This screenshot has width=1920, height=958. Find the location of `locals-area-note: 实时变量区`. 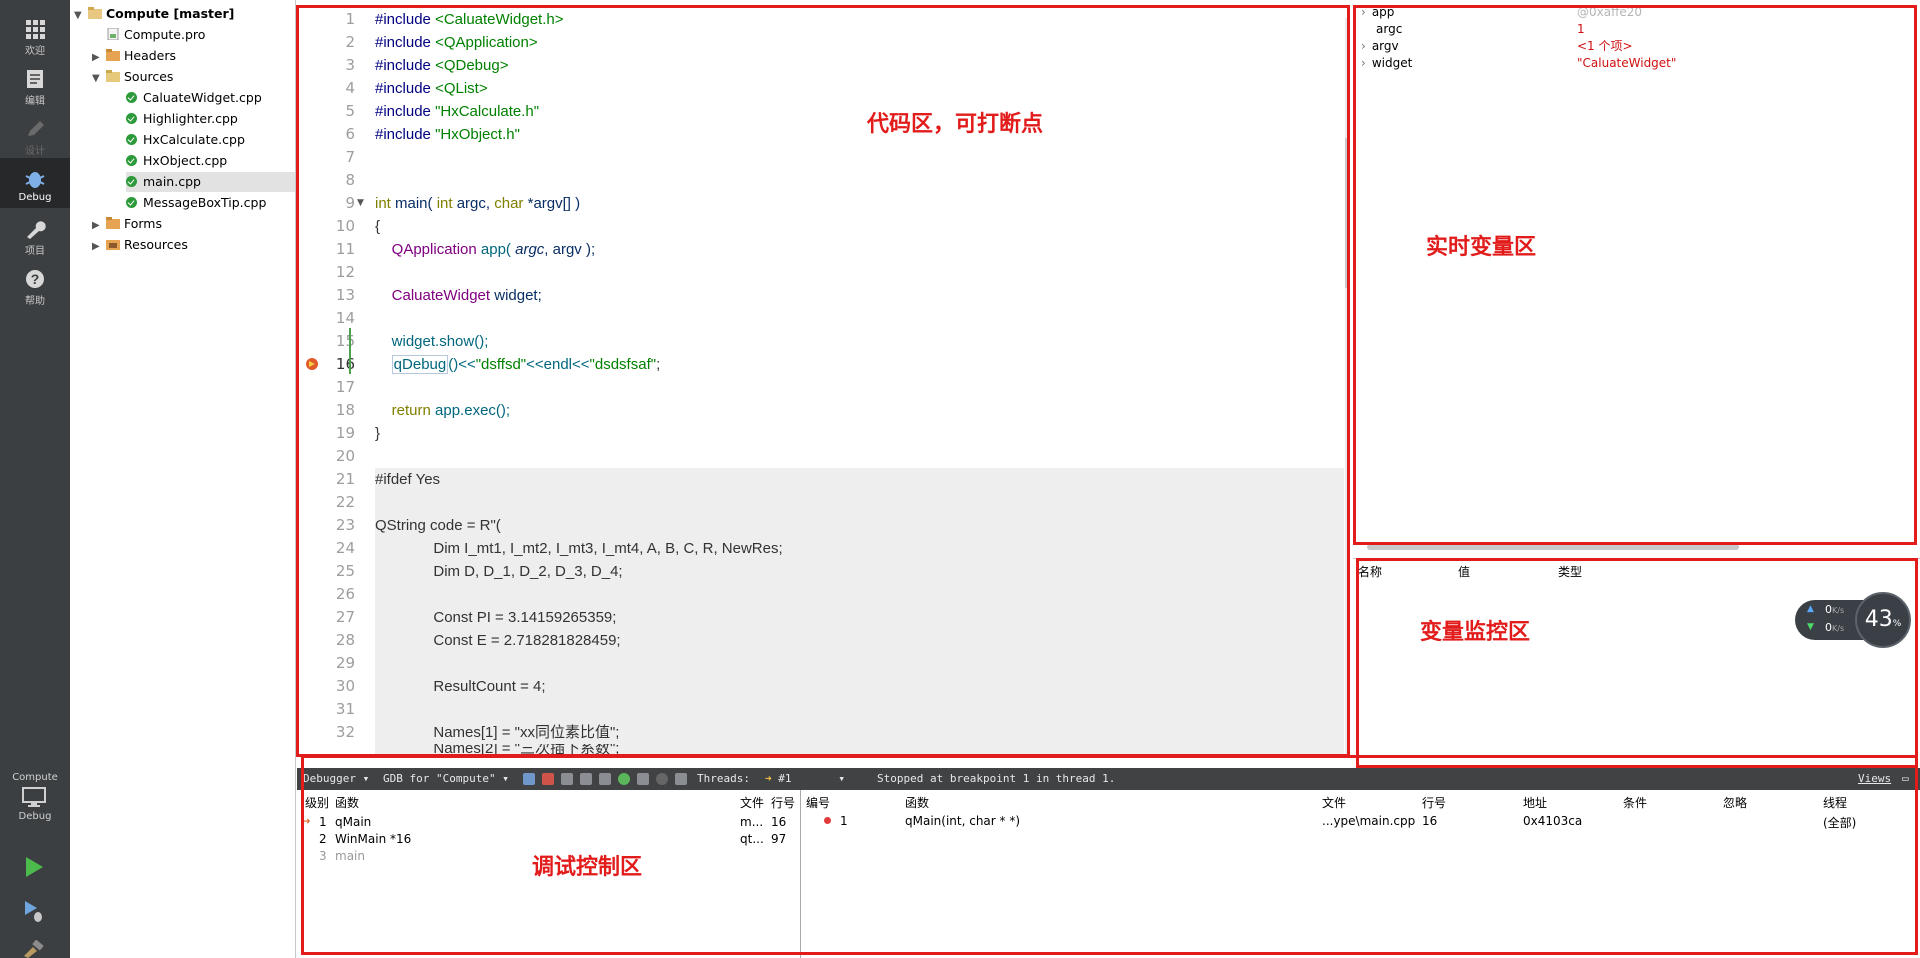

locals-area-note: 实时变量区 is located at coordinates (1481, 247).